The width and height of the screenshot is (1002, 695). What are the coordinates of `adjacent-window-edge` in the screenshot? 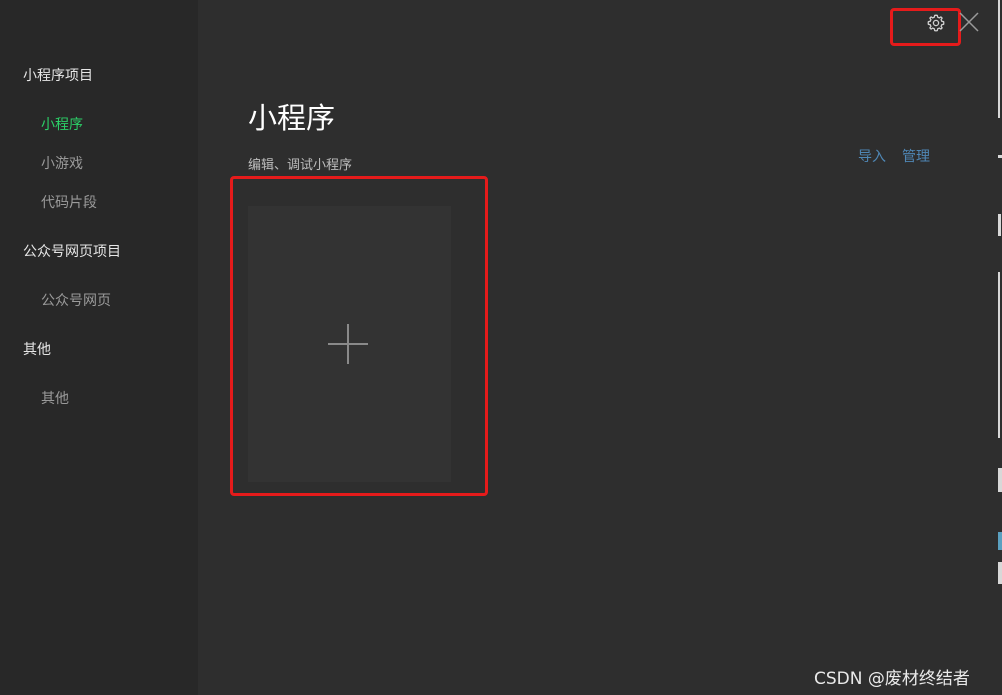 It's located at (999, 347).